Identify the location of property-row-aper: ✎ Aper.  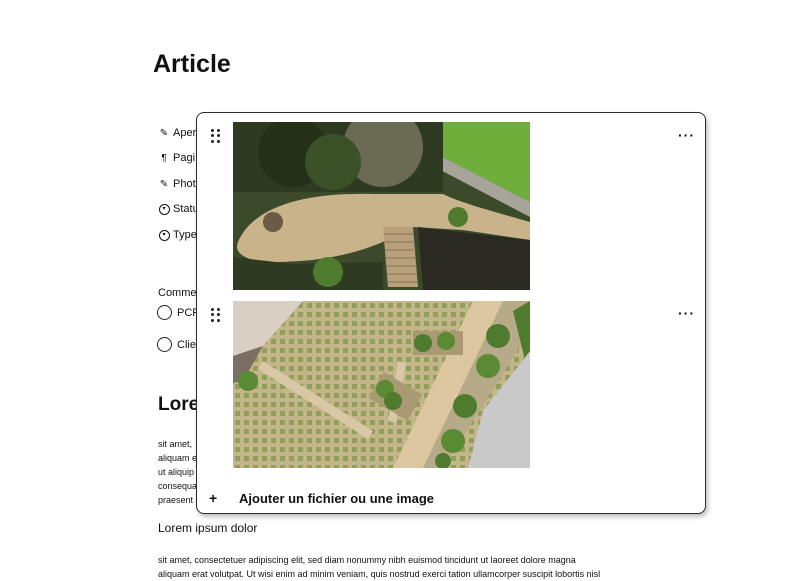
(176, 133).